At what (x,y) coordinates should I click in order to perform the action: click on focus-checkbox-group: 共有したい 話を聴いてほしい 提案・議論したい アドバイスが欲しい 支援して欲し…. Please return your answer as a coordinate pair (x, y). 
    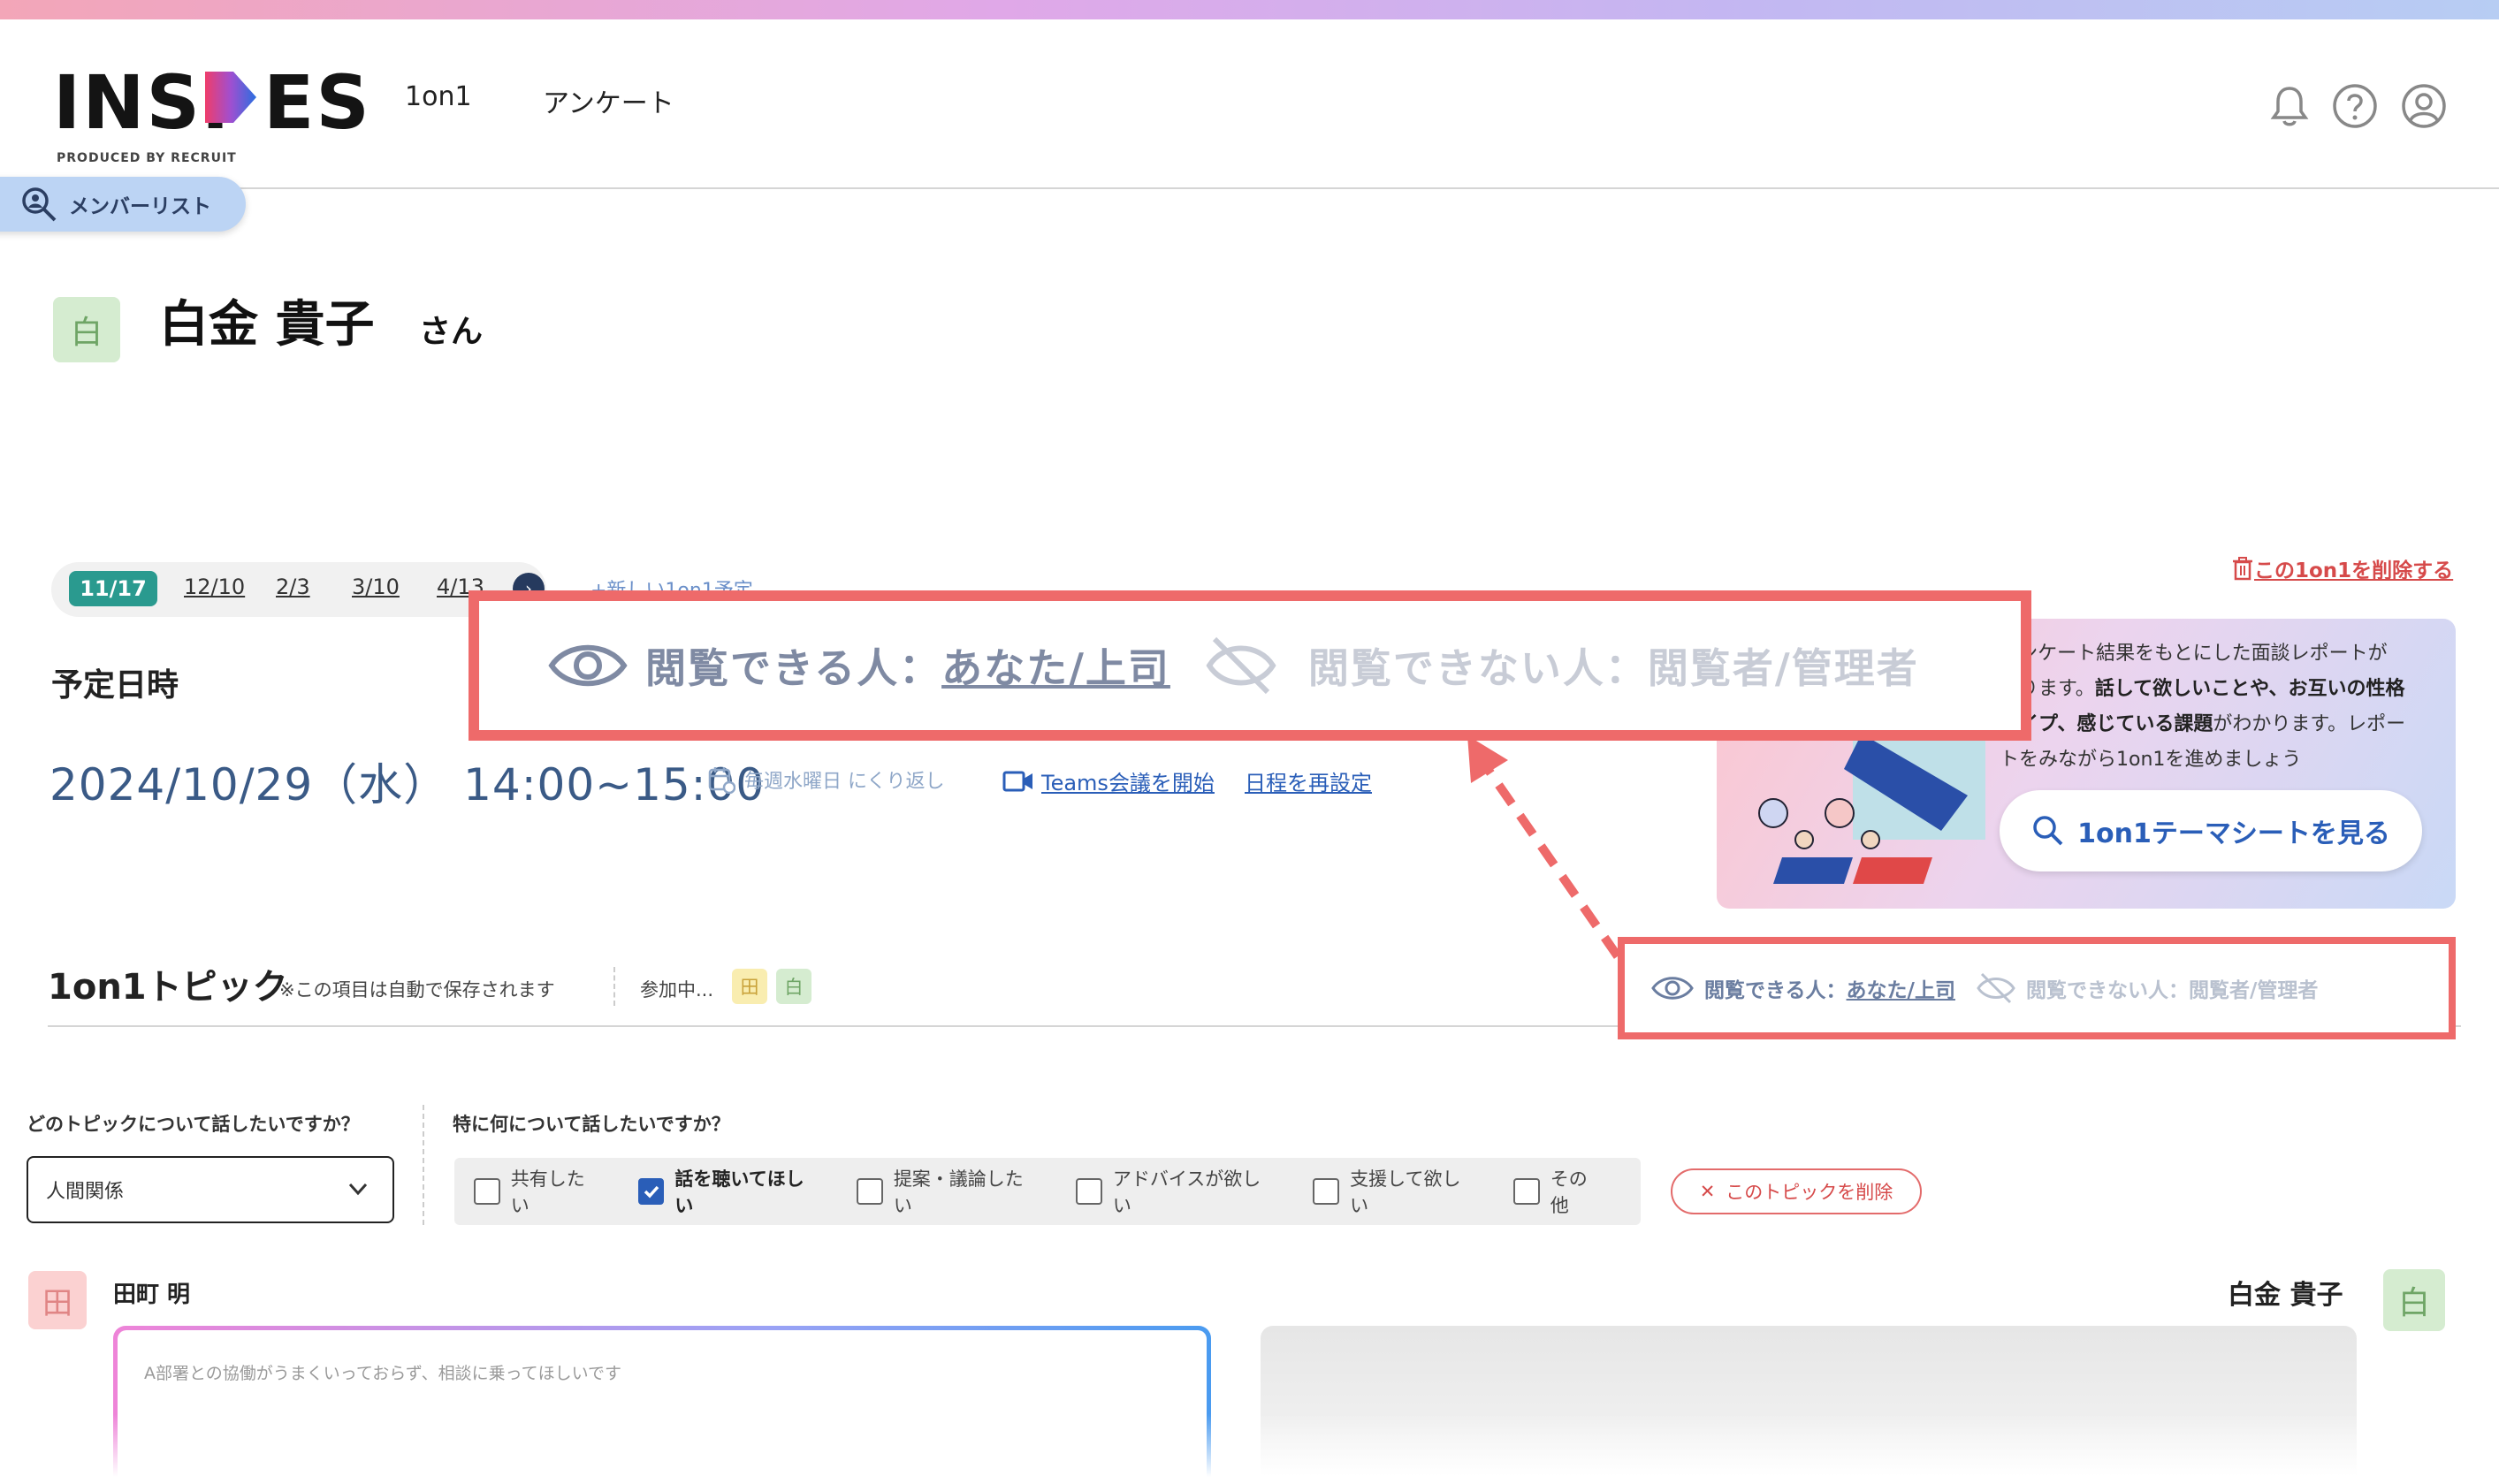
    Looking at the image, I should click on (1047, 1191).